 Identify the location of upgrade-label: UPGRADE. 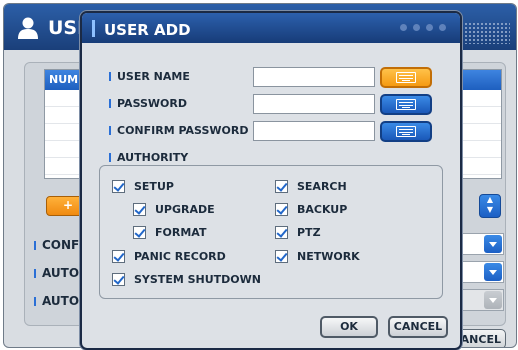
(185, 209).